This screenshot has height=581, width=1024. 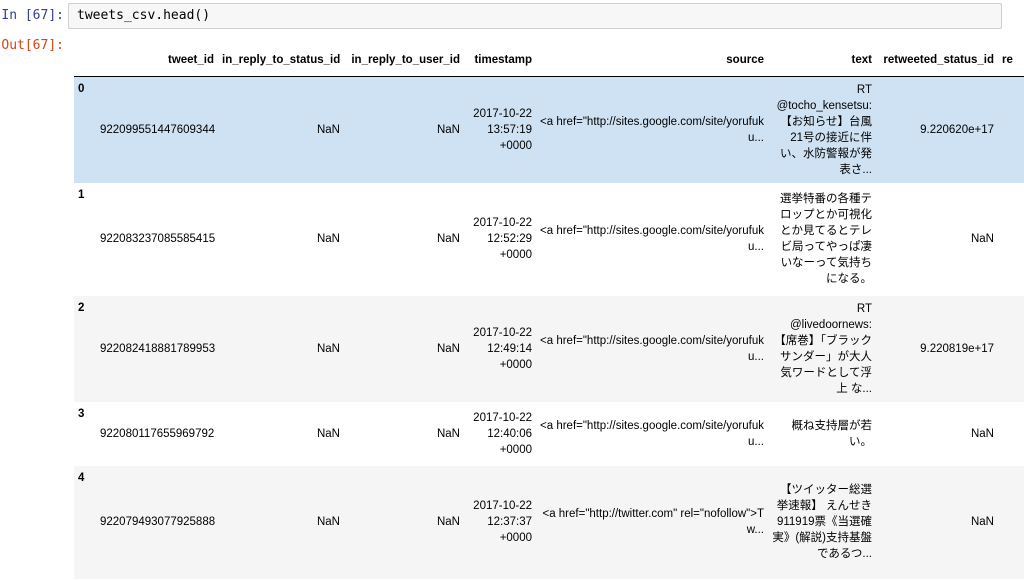 What do you see at coordinates (502, 522) in the screenshot?
I see `cell-timestamp: 2017-10-22 12:37:37 +0000` at bounding box center [502, 522].